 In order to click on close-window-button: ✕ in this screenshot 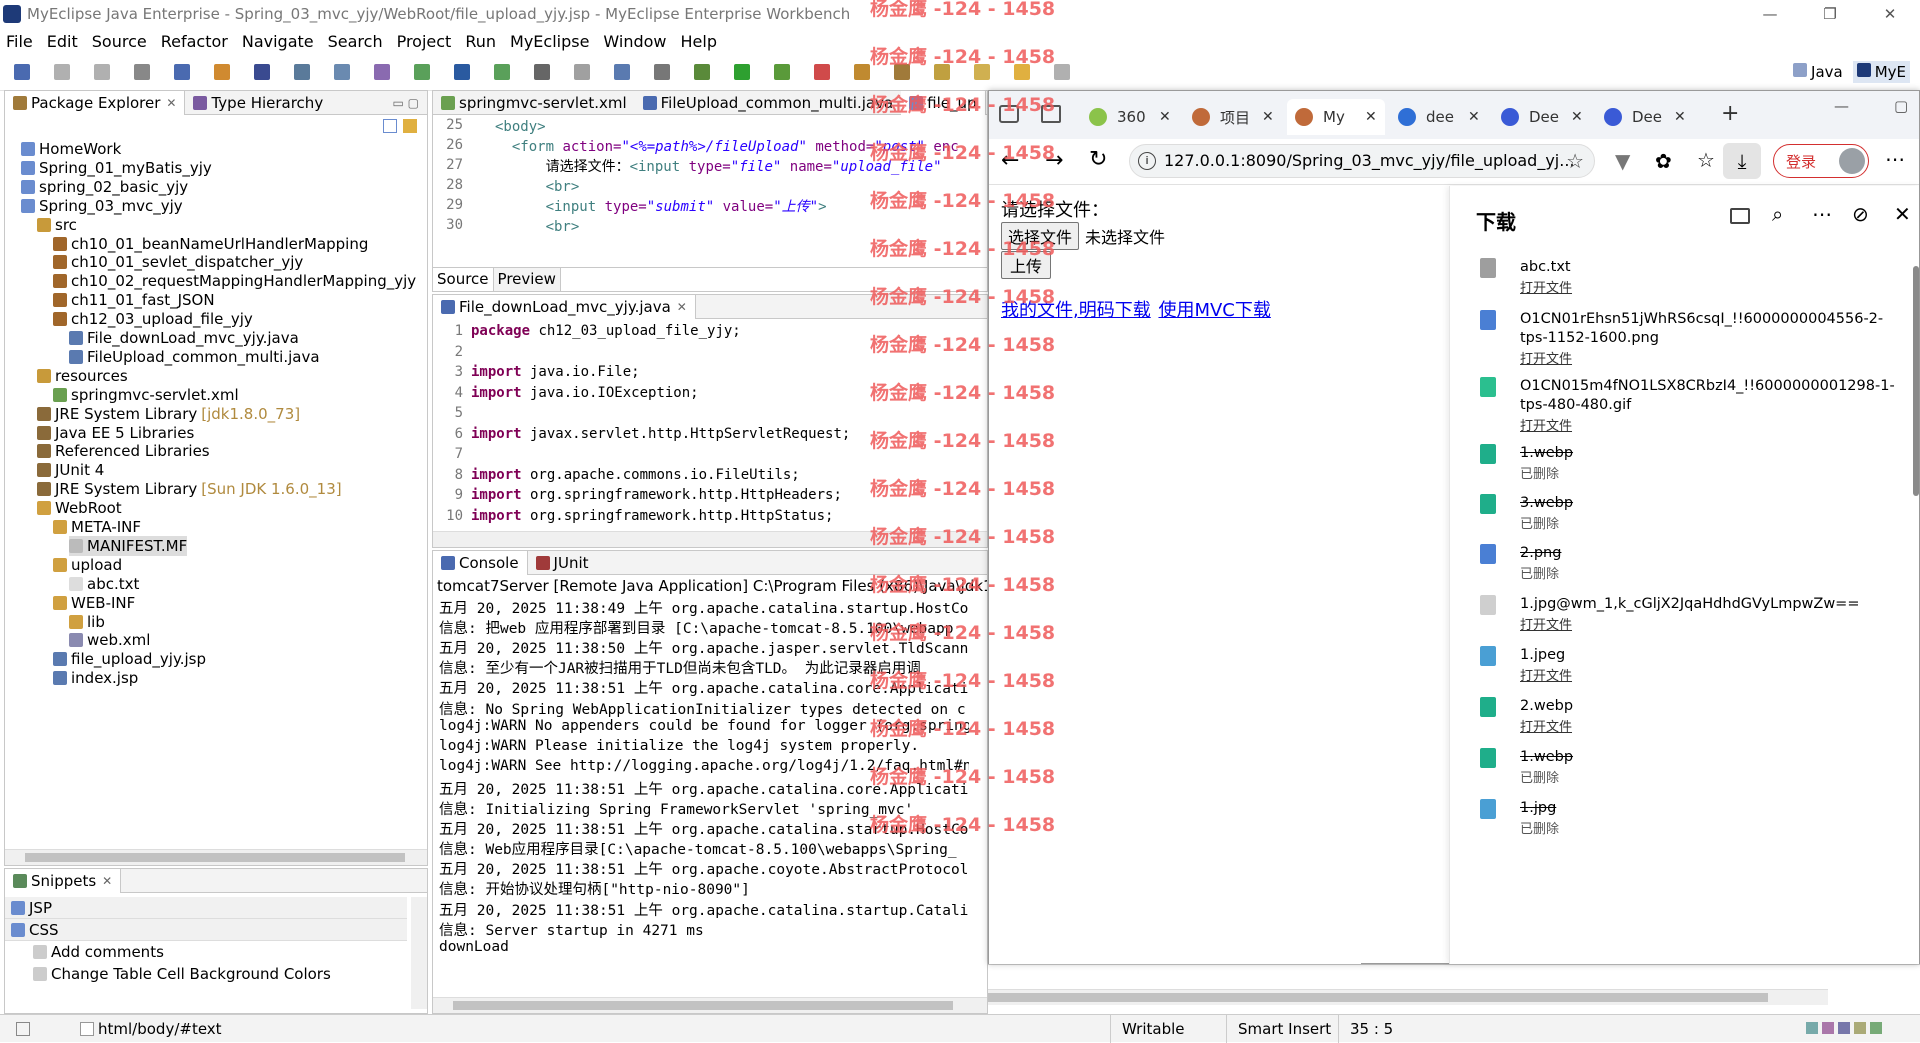, I will do `click(1890, 14)`.